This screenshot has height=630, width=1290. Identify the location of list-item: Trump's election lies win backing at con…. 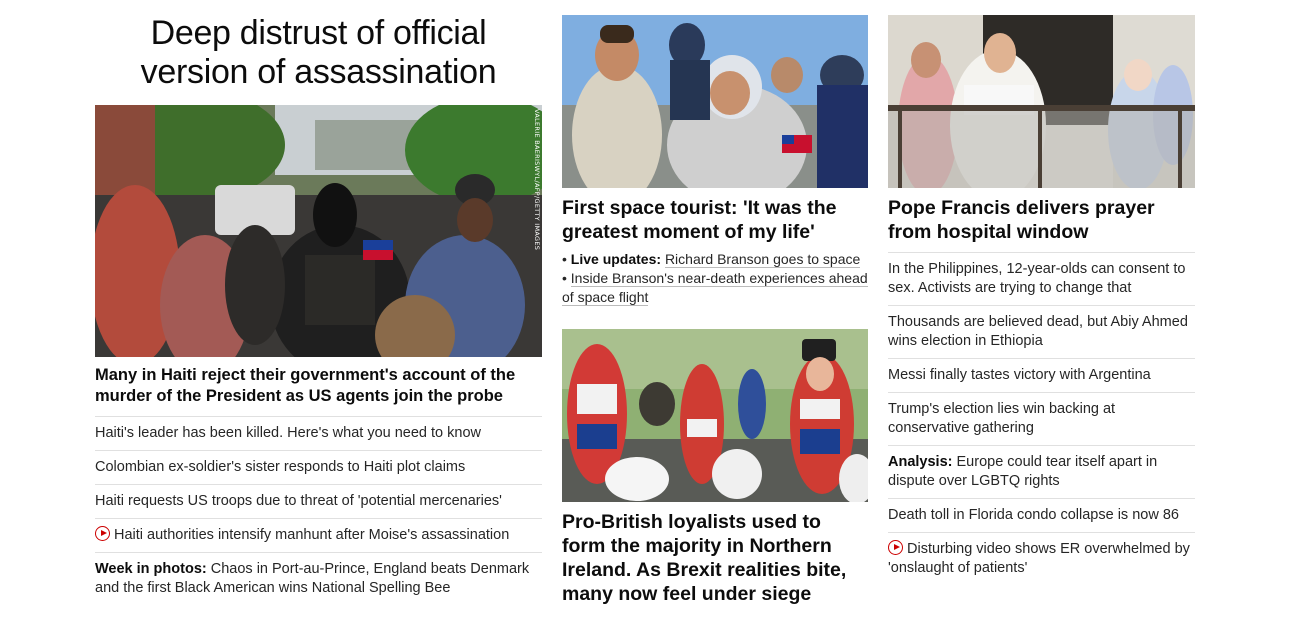
(1041, 419).